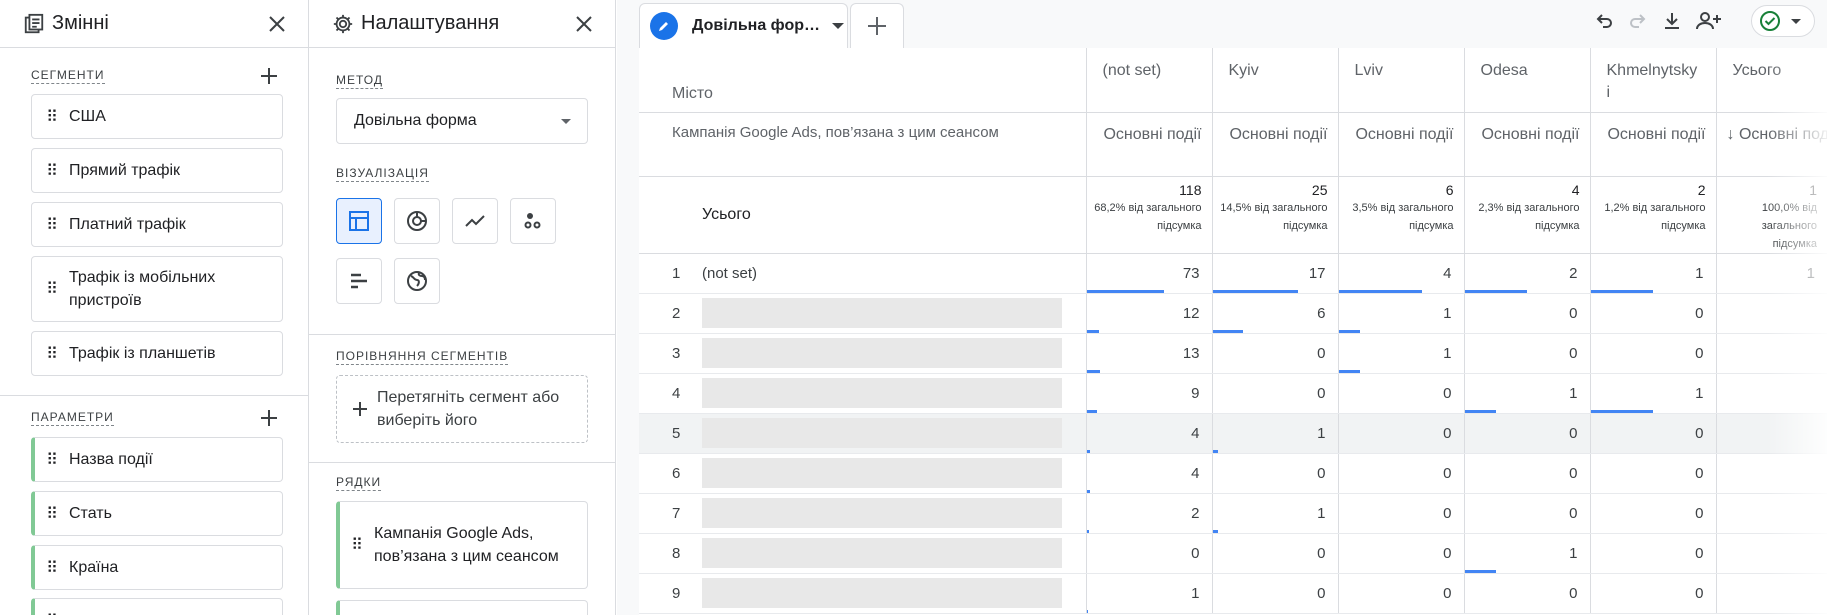 Image resolution: width=1827 pixels, height=615 pixels. What do you see at coordinates (417, 281) in the screenshot?
I see `viz-map-button` at bounding box center [417, 281].